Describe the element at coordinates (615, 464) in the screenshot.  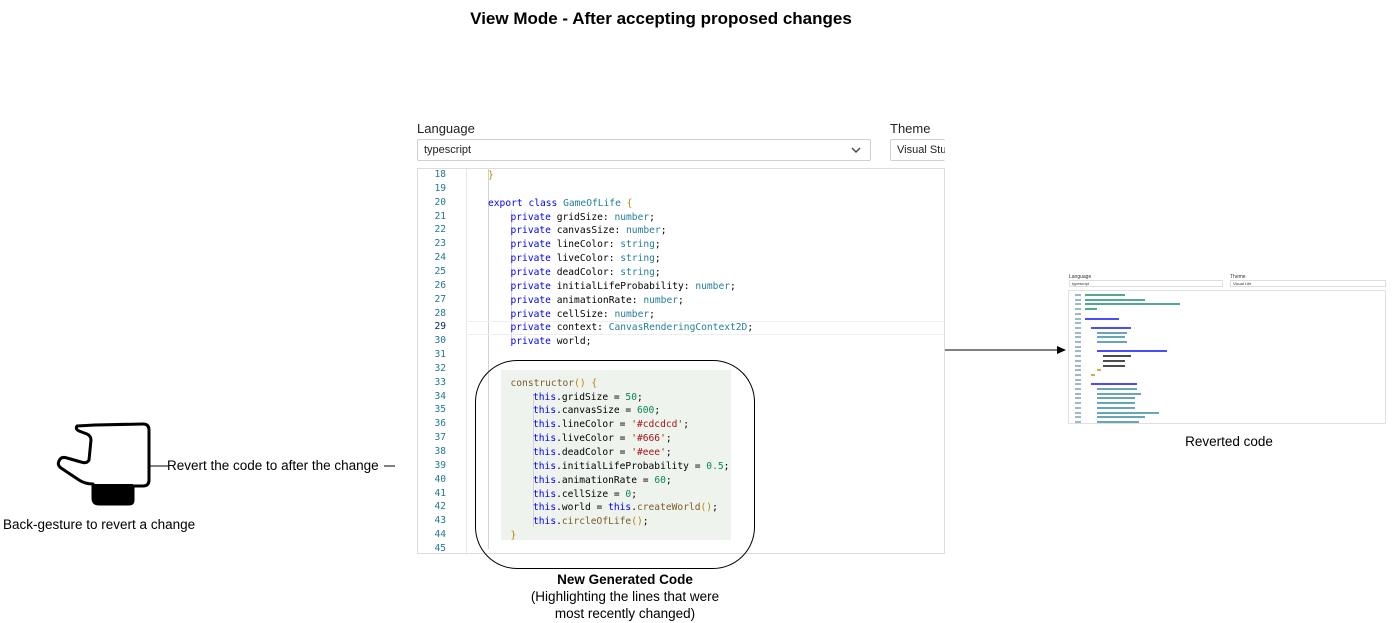
I see `changed-code-bubble` at that location.